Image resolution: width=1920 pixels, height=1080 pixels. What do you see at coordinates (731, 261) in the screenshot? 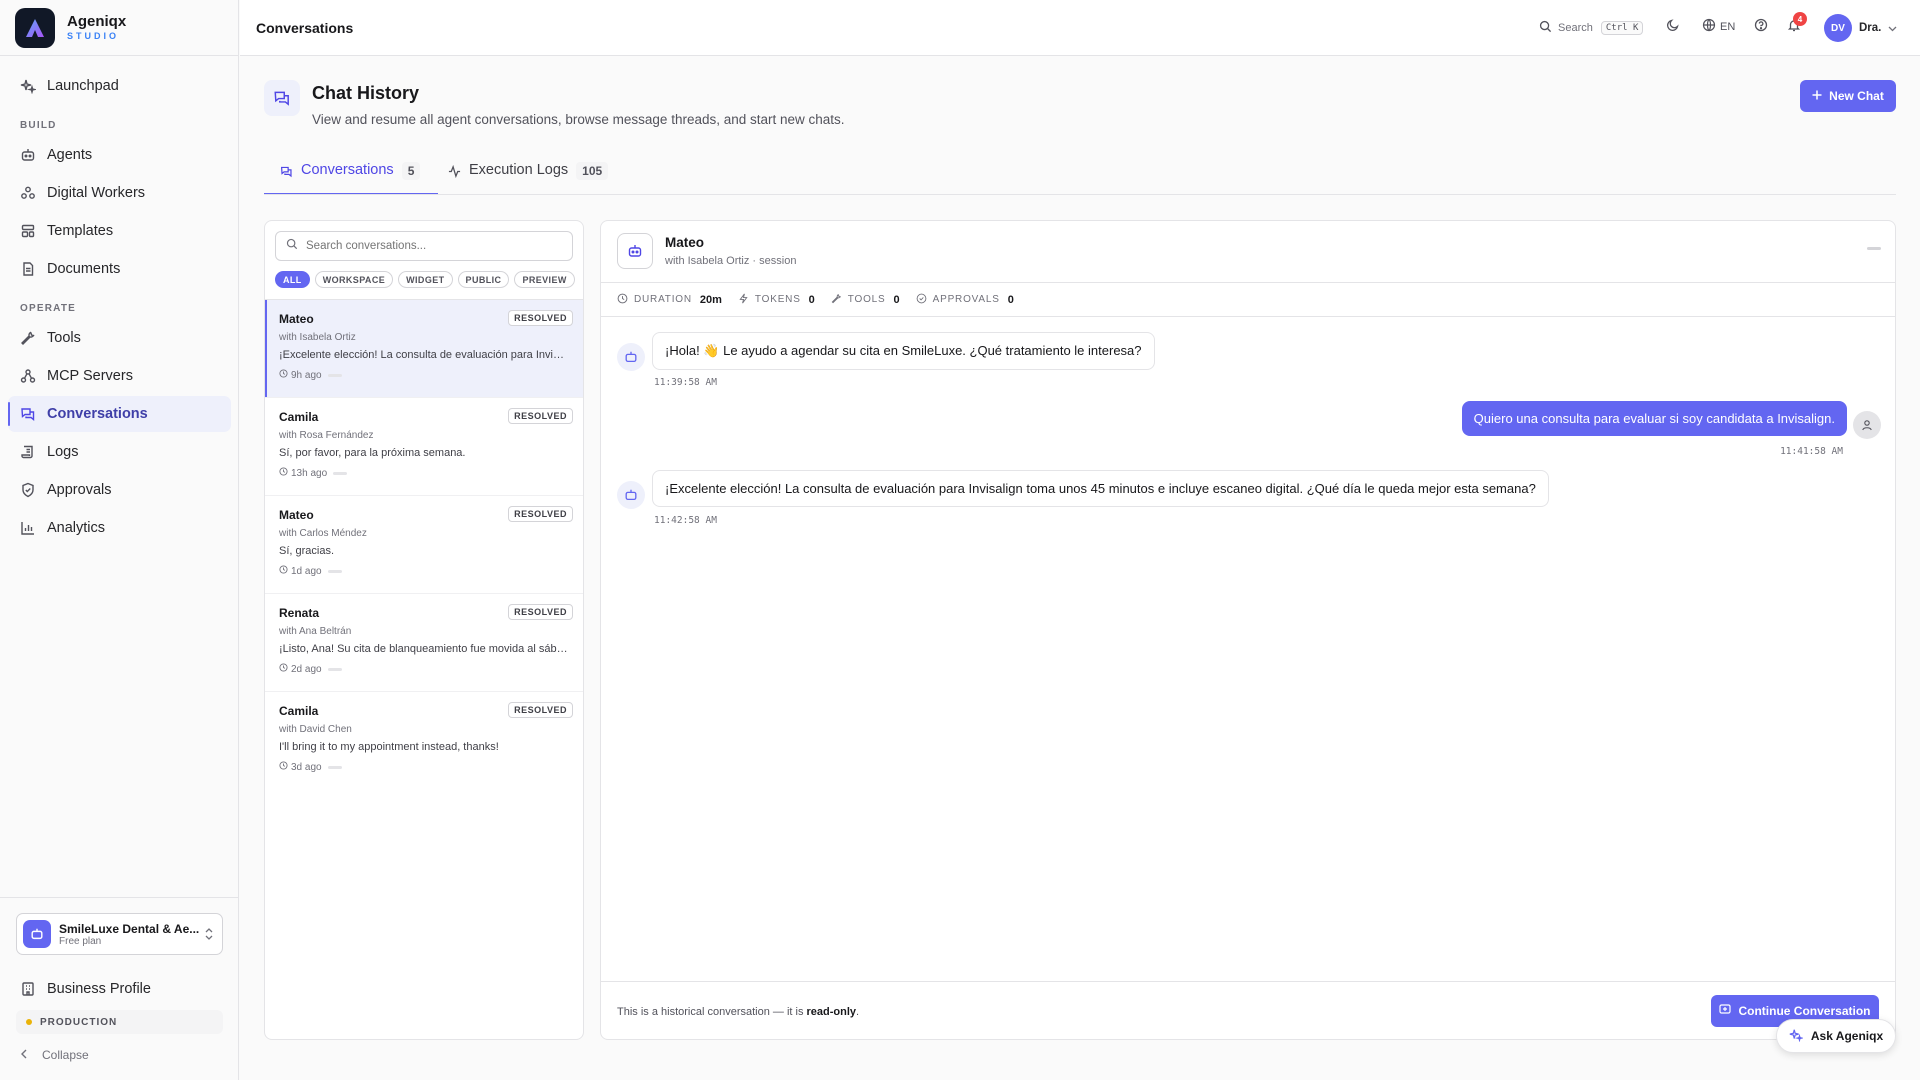
I see `chat-contact-line: with Isabela Ortiz · session` at bounding box center [731, 261].